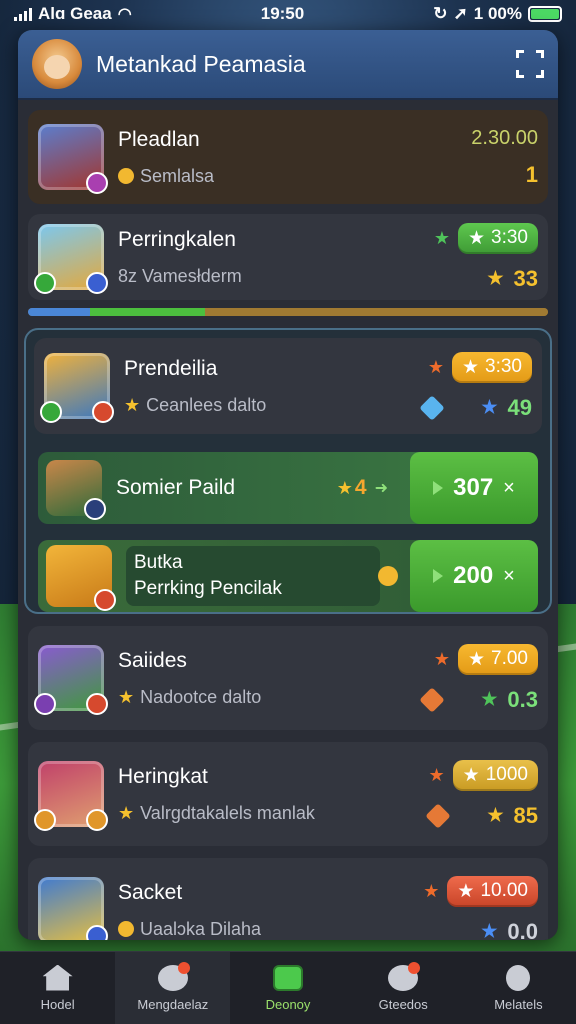  What do you see at coordinates (288, 678) in the screenshot?
I see `list-item: Saiides ★ Nadootce dalto ★ ★ 7.00 ★ 0.3` at bounding box center [288, 678].